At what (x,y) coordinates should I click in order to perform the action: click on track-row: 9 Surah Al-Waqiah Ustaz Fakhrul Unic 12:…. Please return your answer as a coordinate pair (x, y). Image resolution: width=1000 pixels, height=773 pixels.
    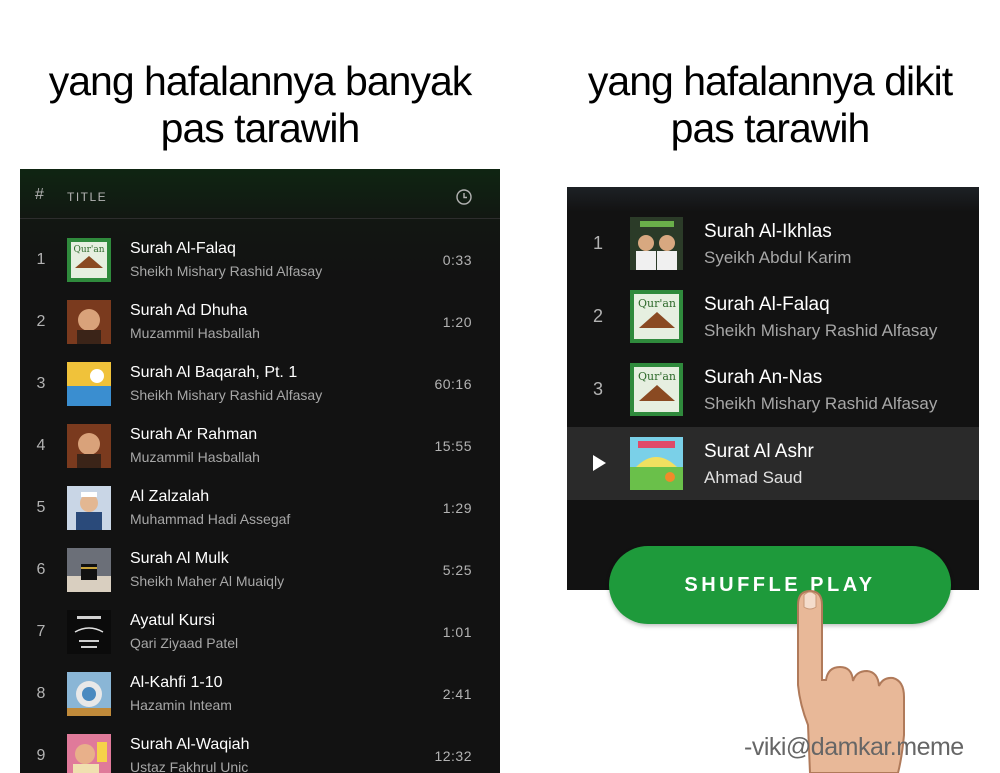
    Looking at the image, I should click on (260, 749).